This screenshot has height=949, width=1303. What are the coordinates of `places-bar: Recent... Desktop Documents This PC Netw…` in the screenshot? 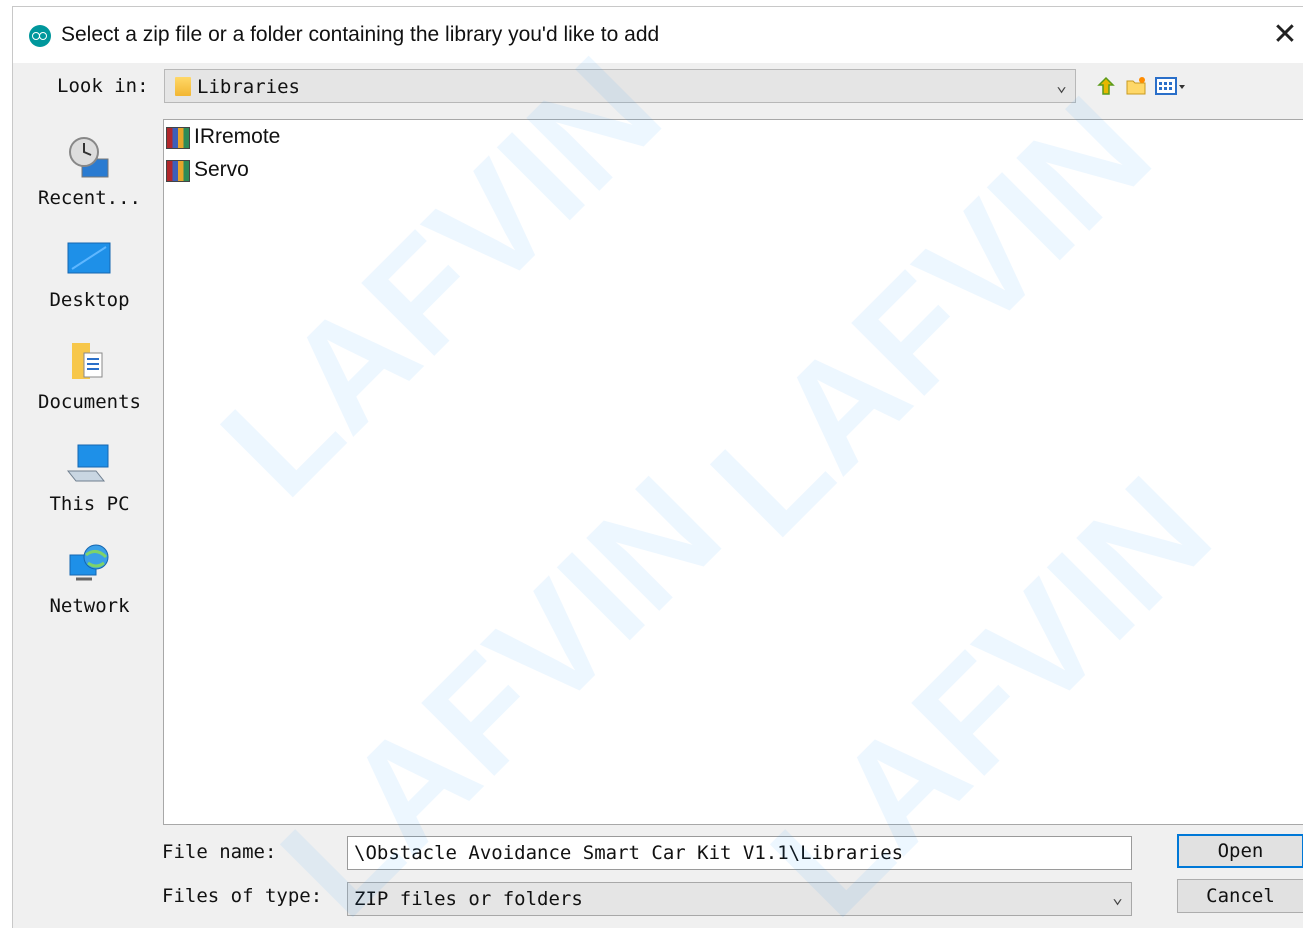 It's located at (89, 519).